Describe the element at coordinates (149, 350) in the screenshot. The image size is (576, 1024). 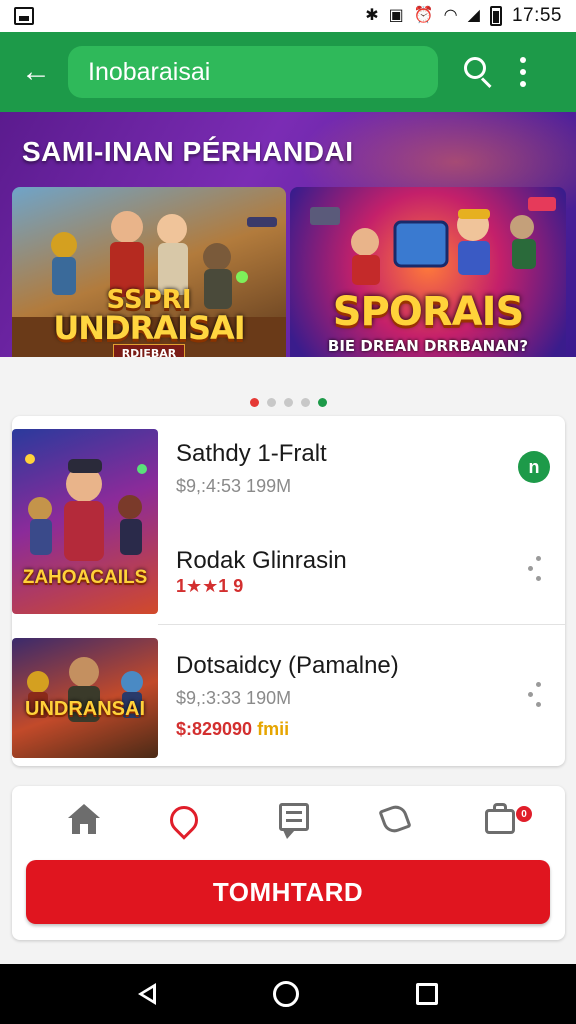
I see `banner-1-subtitle: RDIEBAR` at that location.